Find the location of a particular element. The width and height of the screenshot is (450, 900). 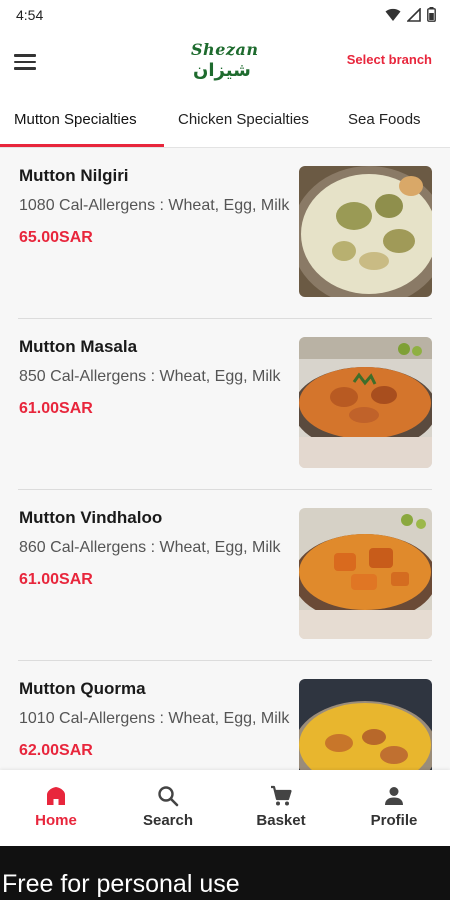

item-name: Mutton Vindhaloo is located at coordinates (91, 517).